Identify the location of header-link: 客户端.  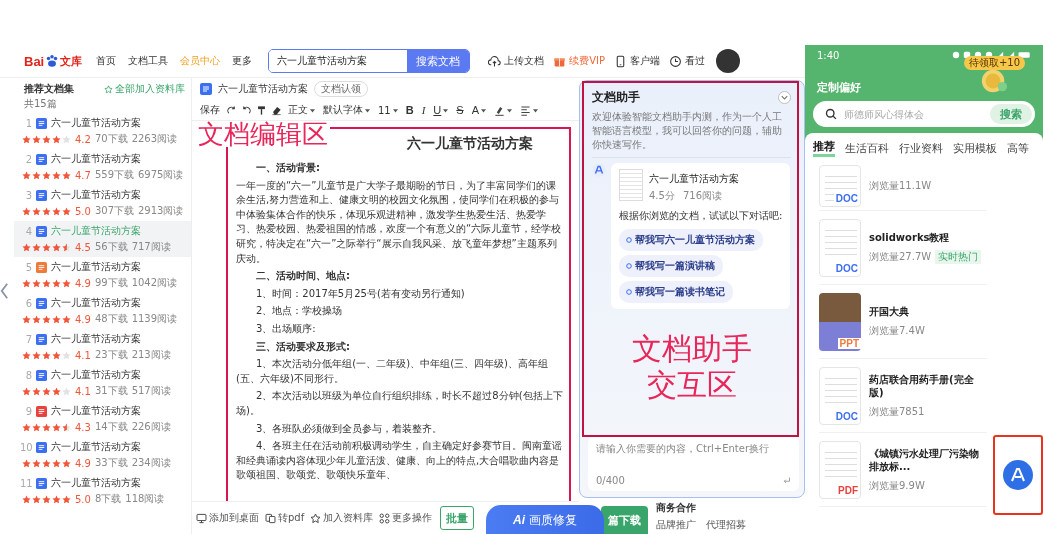
(645, 61).